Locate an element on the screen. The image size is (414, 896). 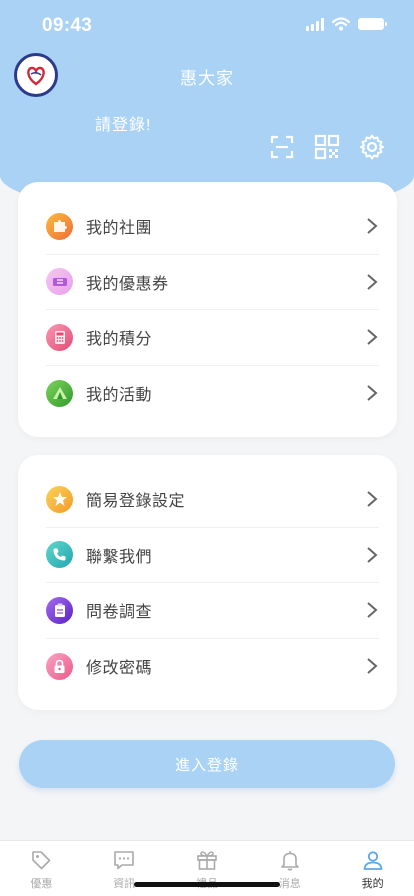
tab-label: 消息 is located at coordinates (289, 884).